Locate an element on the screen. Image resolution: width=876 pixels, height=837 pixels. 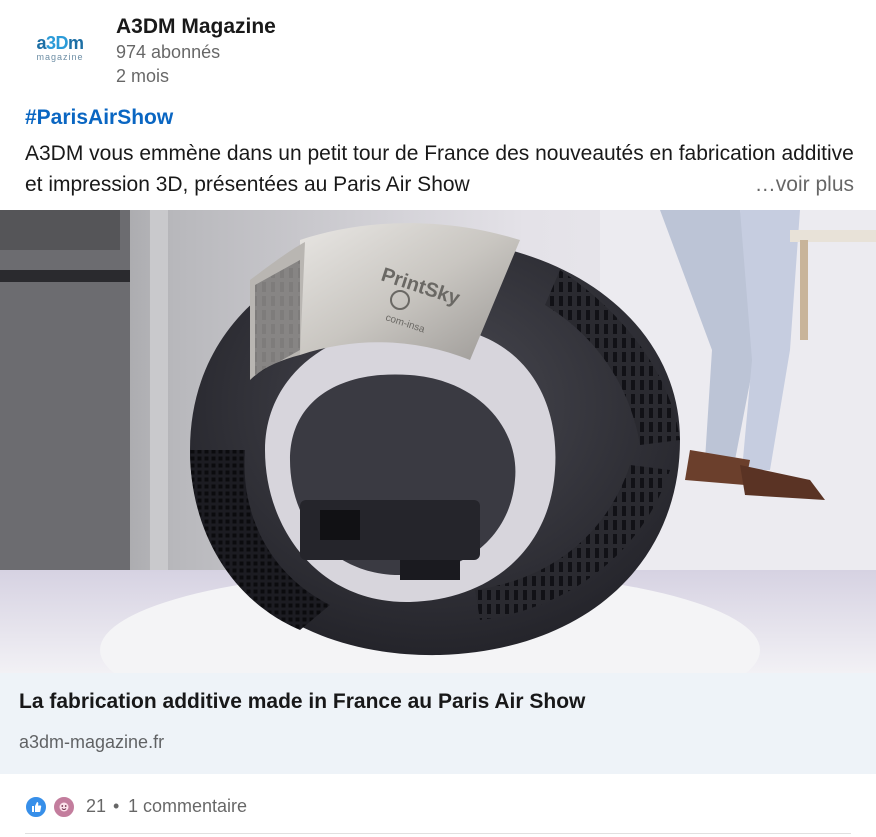
logo-subtext: magazine is located at coordinates (60, 57).